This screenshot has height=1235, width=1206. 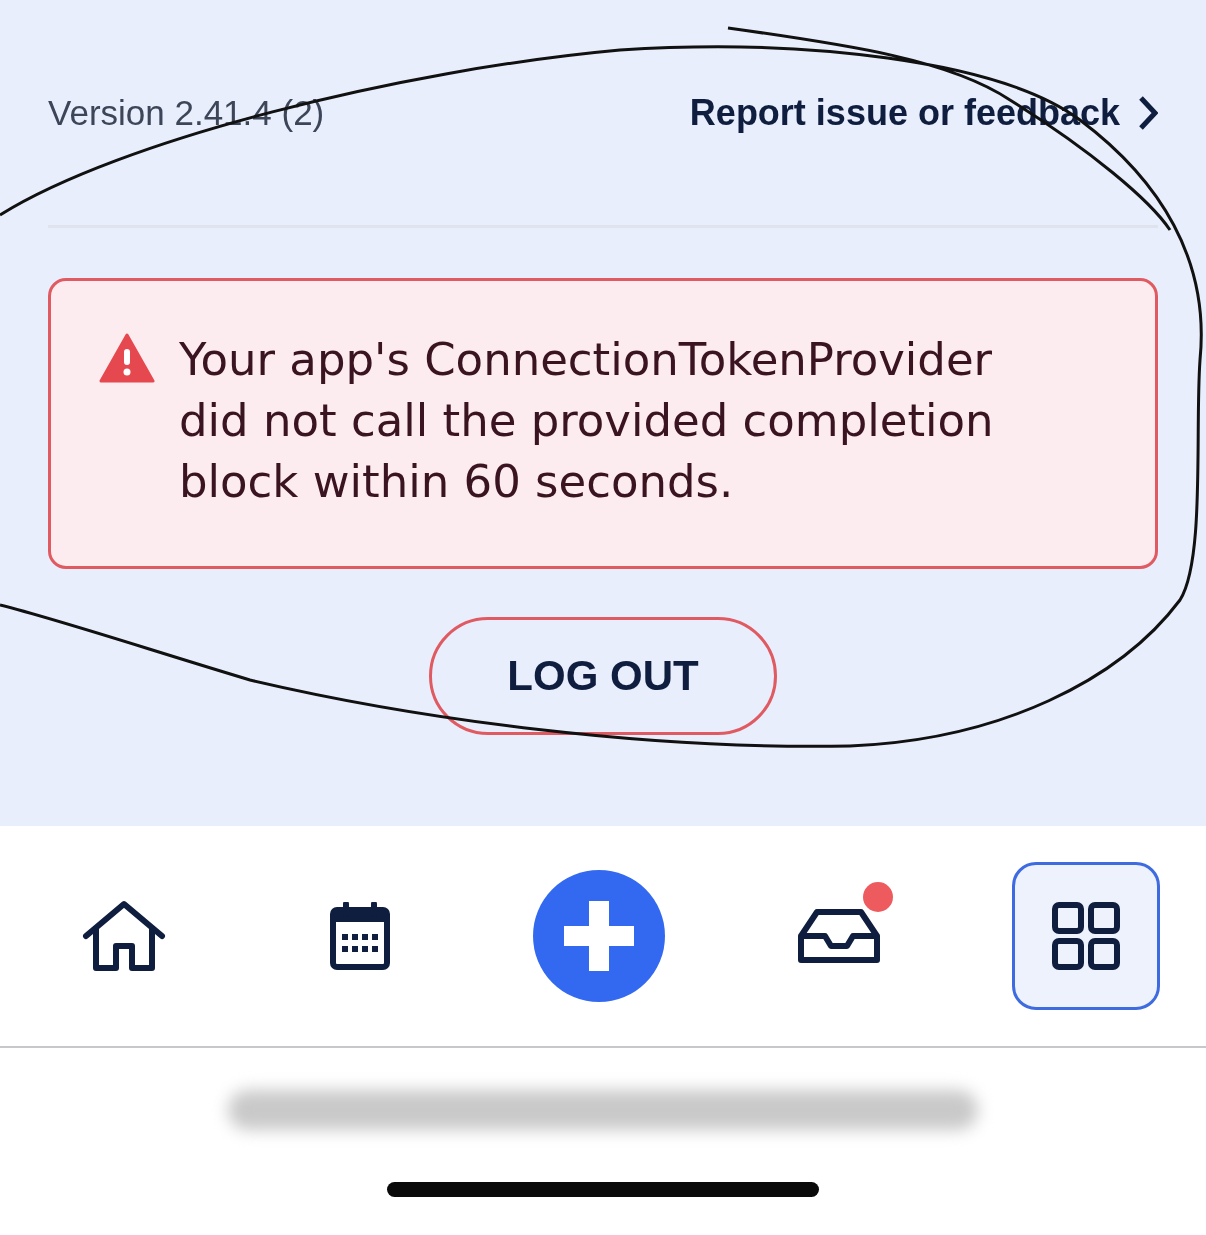 I want to click on calendar-icon, so click(x=359, y=936).